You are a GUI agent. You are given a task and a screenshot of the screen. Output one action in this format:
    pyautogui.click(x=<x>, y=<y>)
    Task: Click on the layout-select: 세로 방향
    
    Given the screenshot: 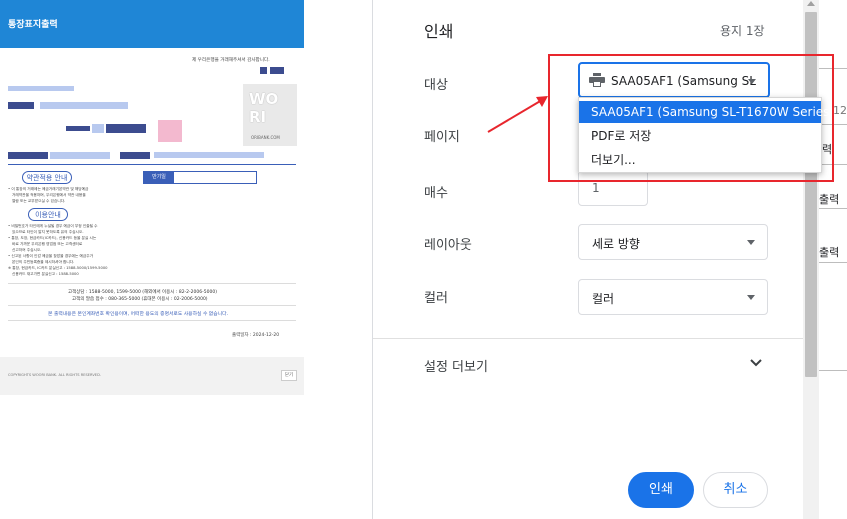 What is the action you would take?
    pyautogui.click(x=673, y=242)
    